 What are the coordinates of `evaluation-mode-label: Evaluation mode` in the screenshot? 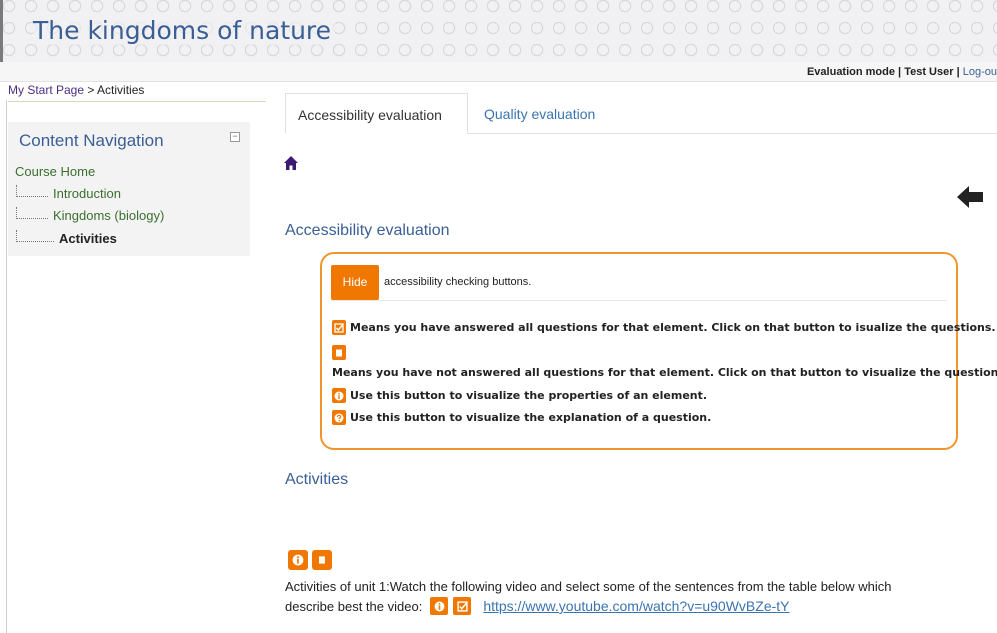 It's located at (850, 72).